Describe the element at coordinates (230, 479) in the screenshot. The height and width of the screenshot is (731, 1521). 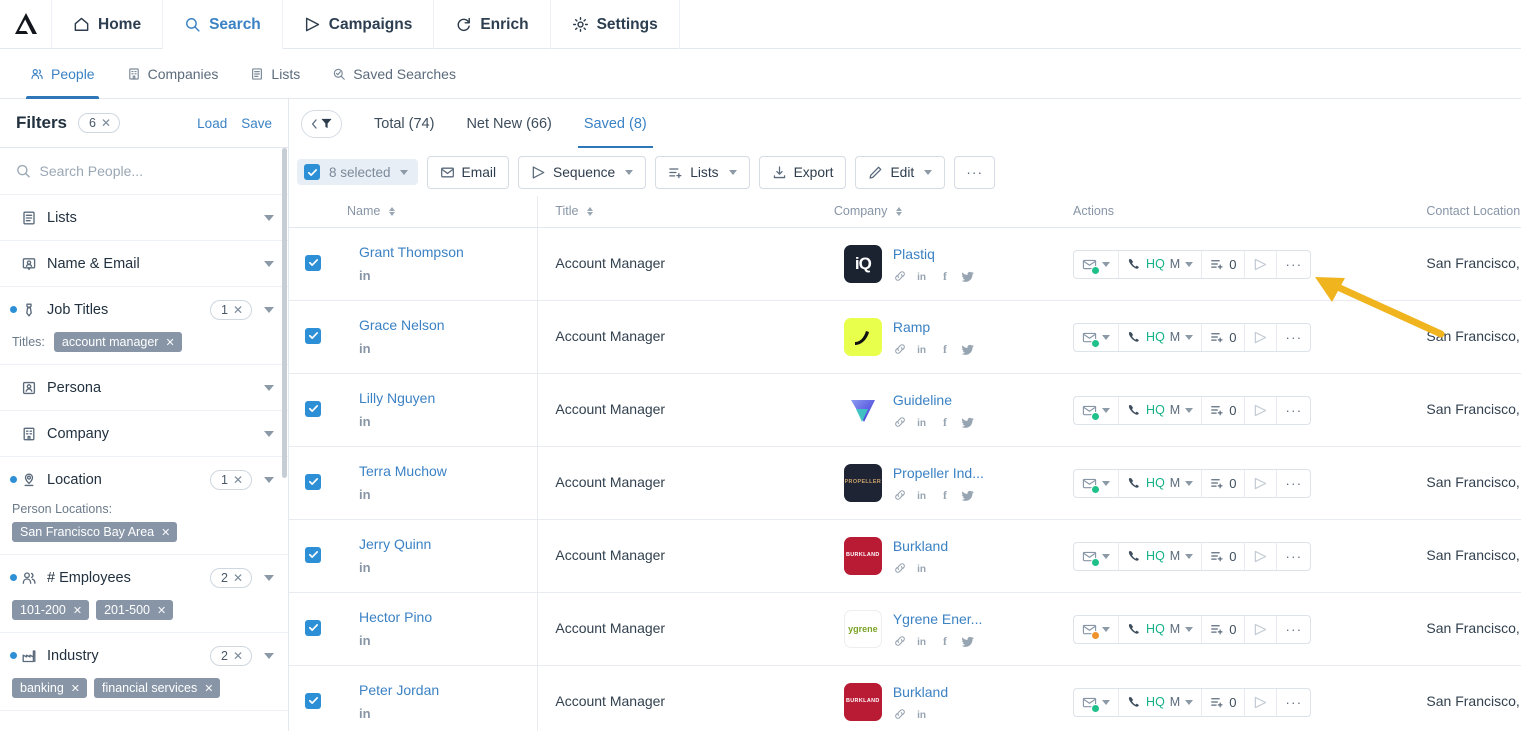
I see `filter-count-pill: 1 ✕` at that location.